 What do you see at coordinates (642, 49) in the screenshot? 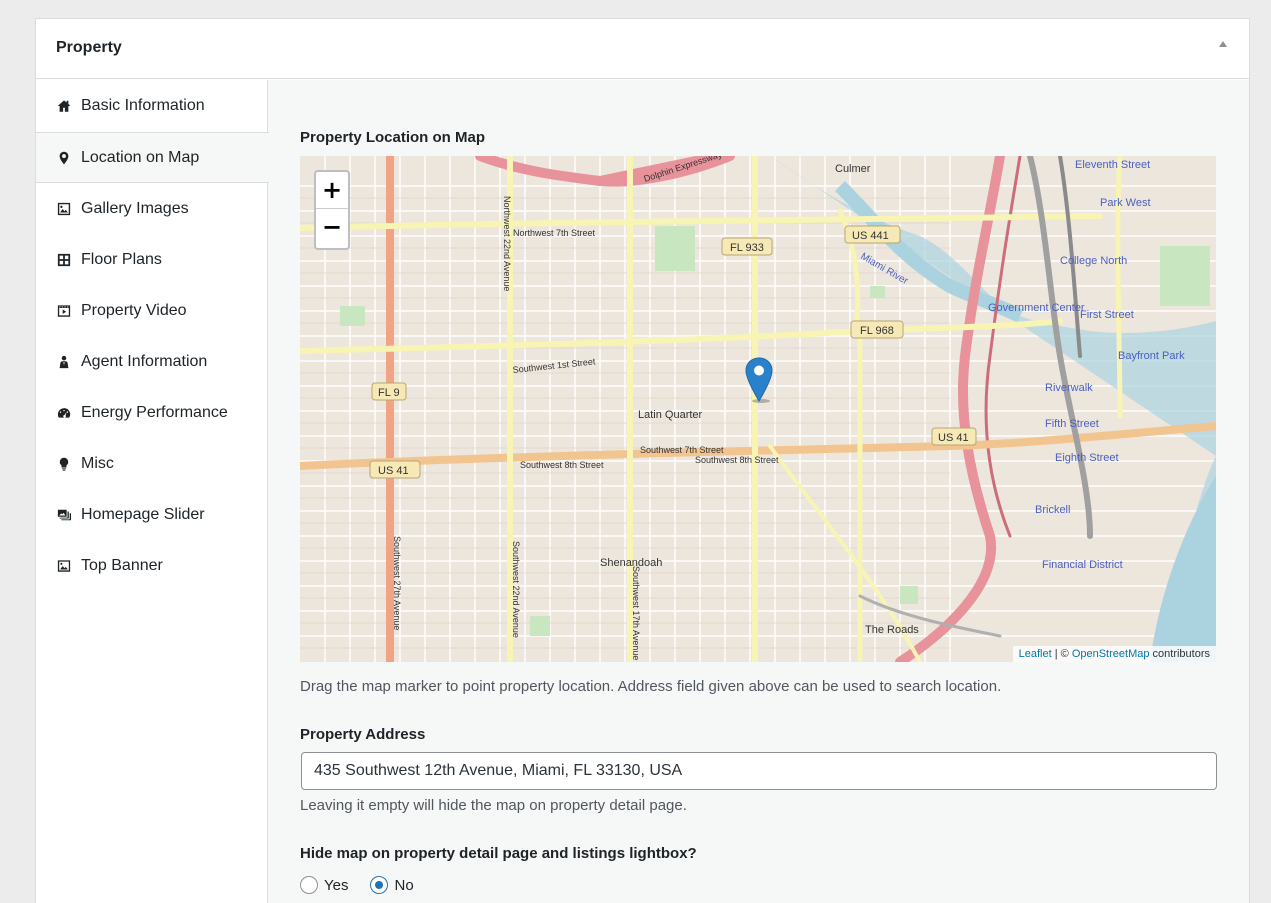
I see `metabox-header: Property` at bounding box center [642, 49].